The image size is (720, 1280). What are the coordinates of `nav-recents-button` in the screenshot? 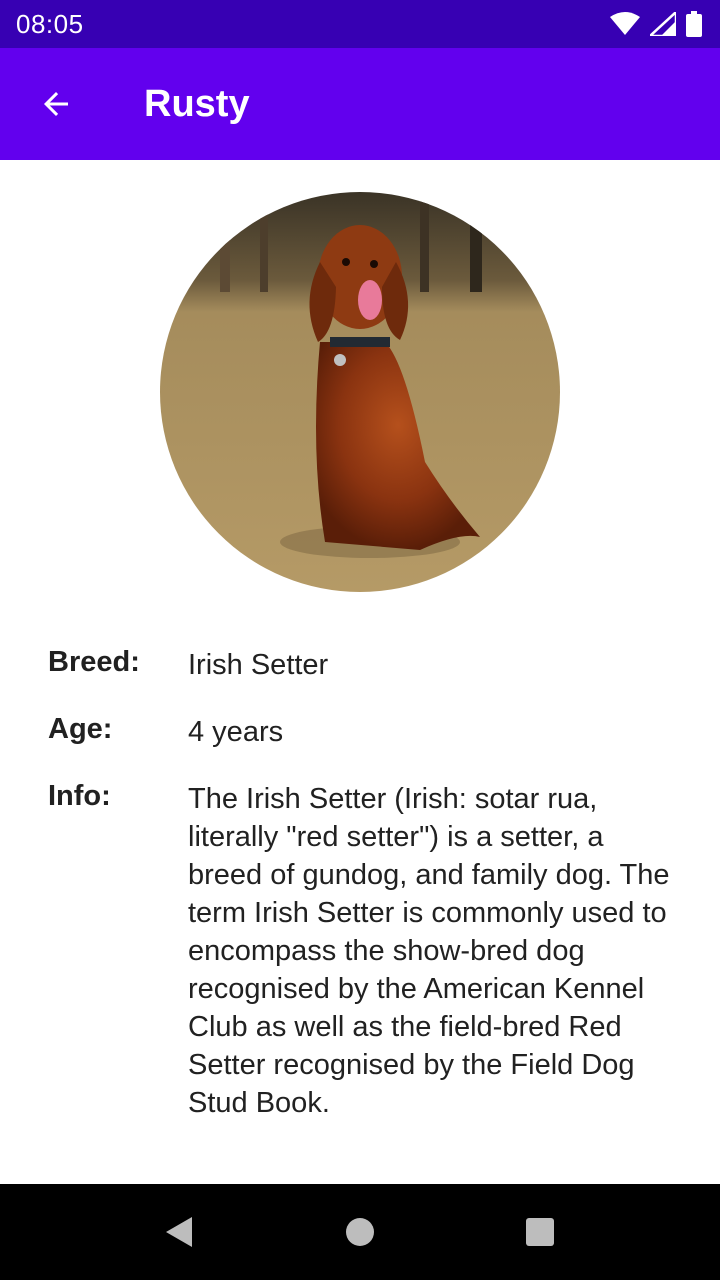 It's located at (540, 1232).